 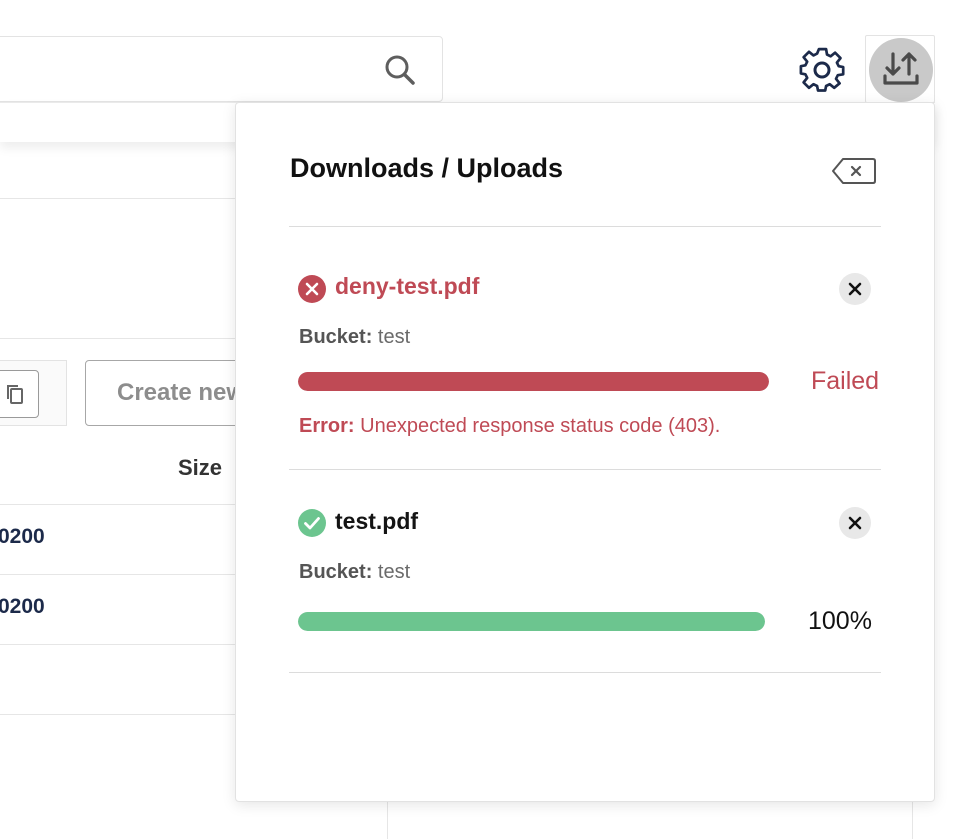 I want to click on transfers-button, so click(x=900, y=69).